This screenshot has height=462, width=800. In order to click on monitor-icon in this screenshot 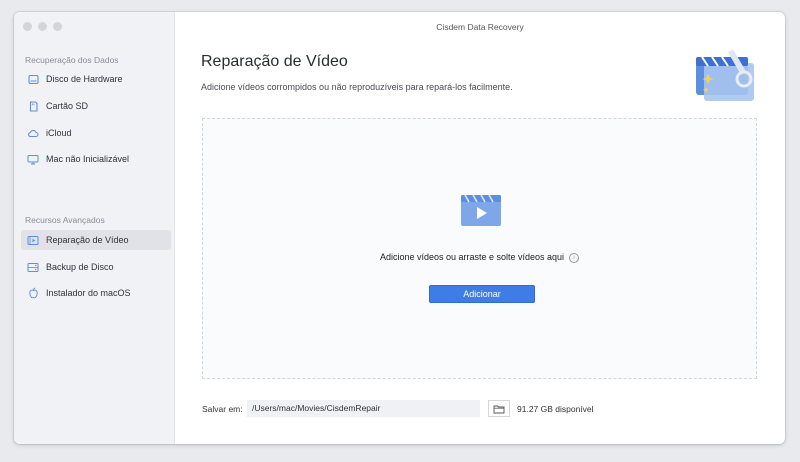, I will do `click(33, 159)`.